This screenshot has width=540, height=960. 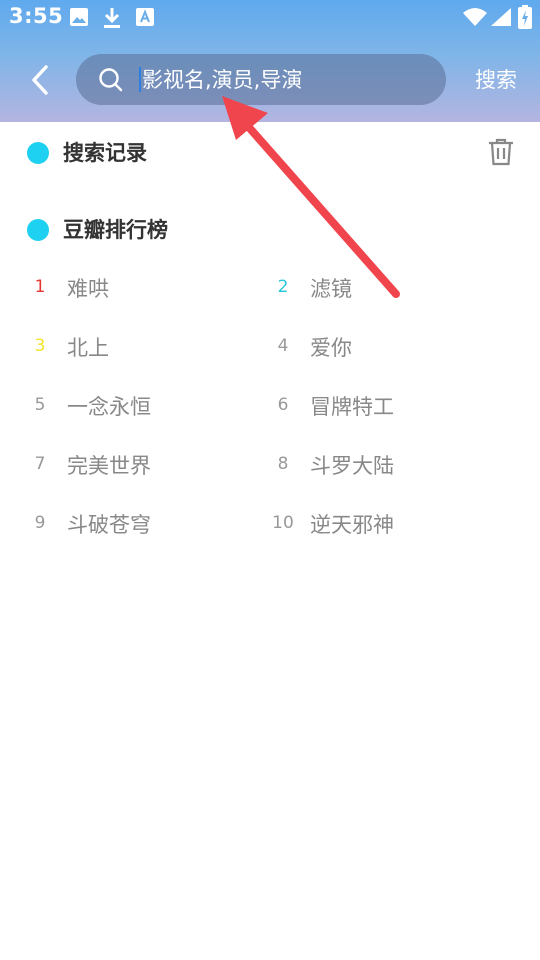 What do you see at coordinates (331, 348) in the screenshot?
I see `rank-title: 爱你` at bounding box center [331, 348].